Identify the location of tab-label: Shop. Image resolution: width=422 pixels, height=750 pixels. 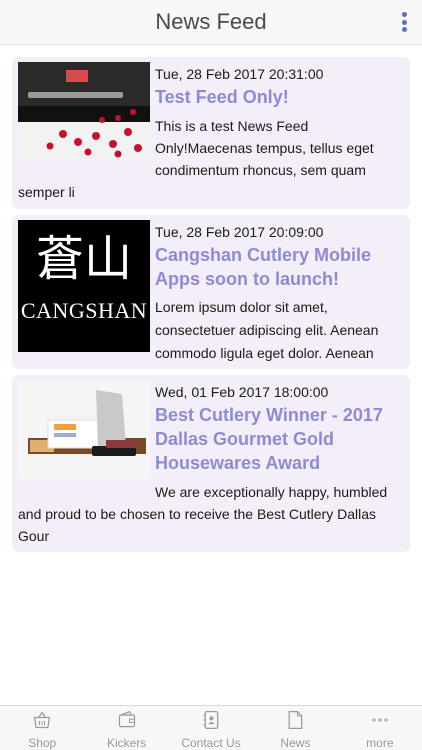
(42, 743).